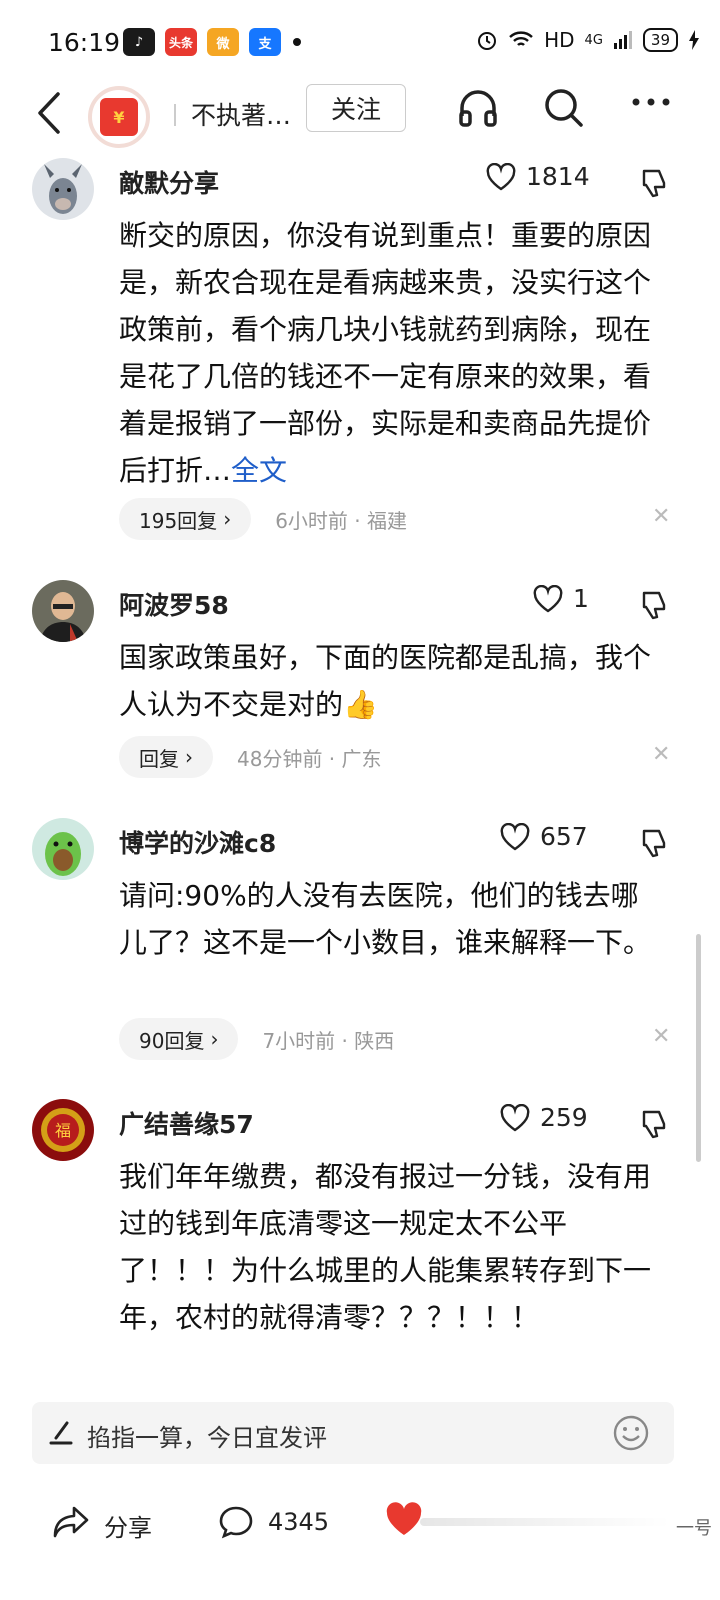 This screenshot has height=1600, width=720. I want to click on expand-full-link: 全文, so click(259, 470).